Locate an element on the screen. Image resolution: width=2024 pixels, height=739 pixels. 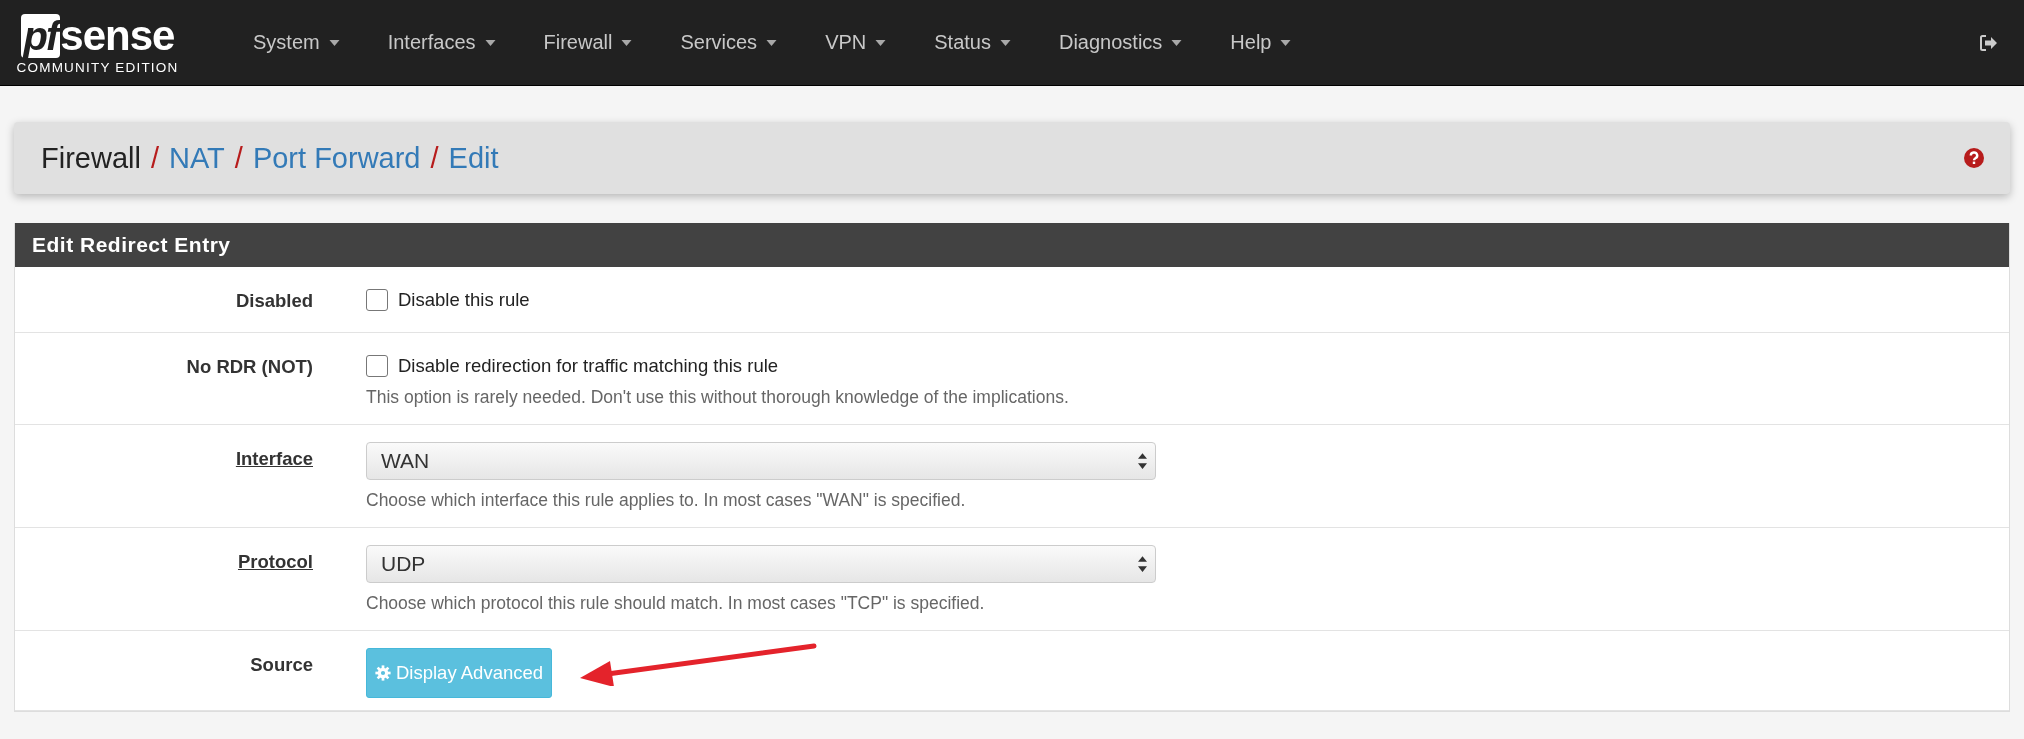
help-text: This option is rarely needed. Don't use this without thorough knowledge of the implications. is located at coordinates (718, 397).